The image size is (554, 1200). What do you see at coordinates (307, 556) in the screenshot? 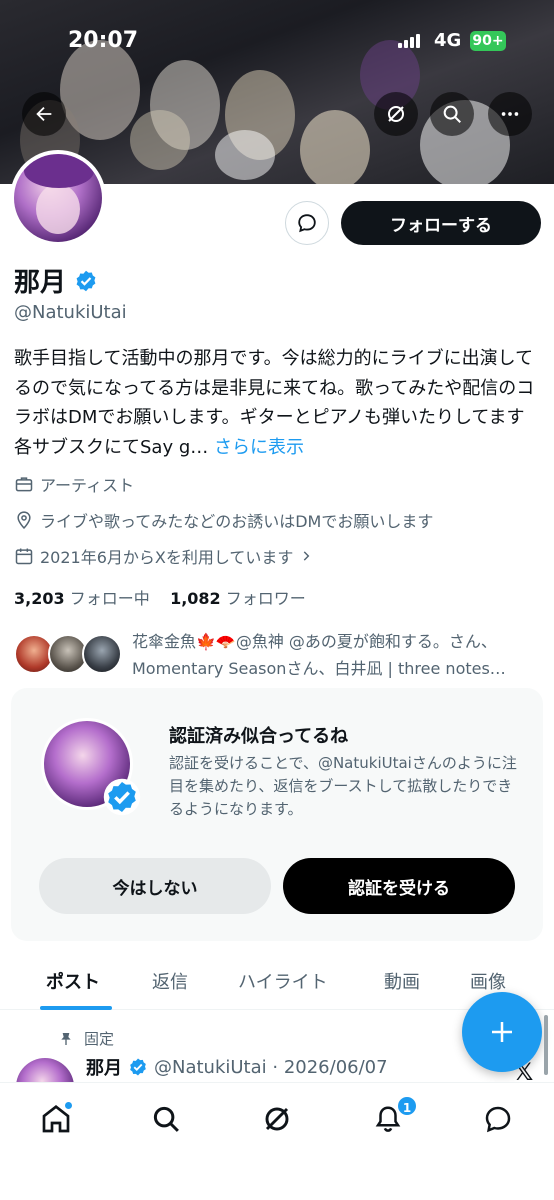
I see `chevron-right-icon` at bounding box center [307, 556].